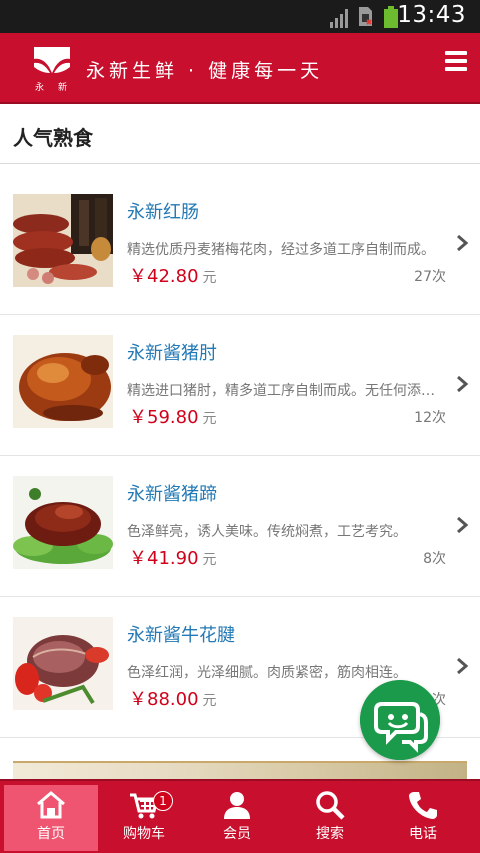 The image size is (480, 853). I want to click on sim-card-icon, so click(365, 16).